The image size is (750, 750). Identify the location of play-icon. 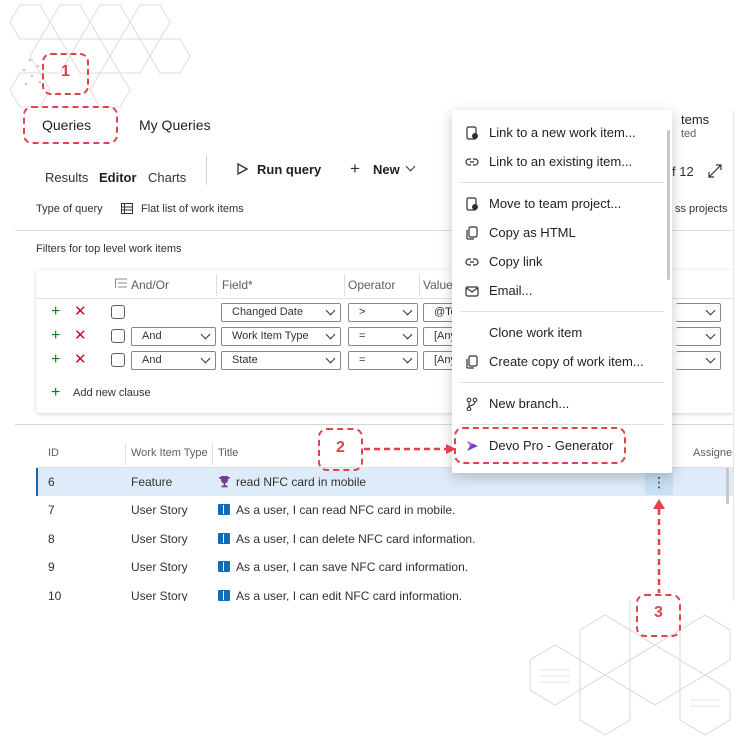
(242, 169).